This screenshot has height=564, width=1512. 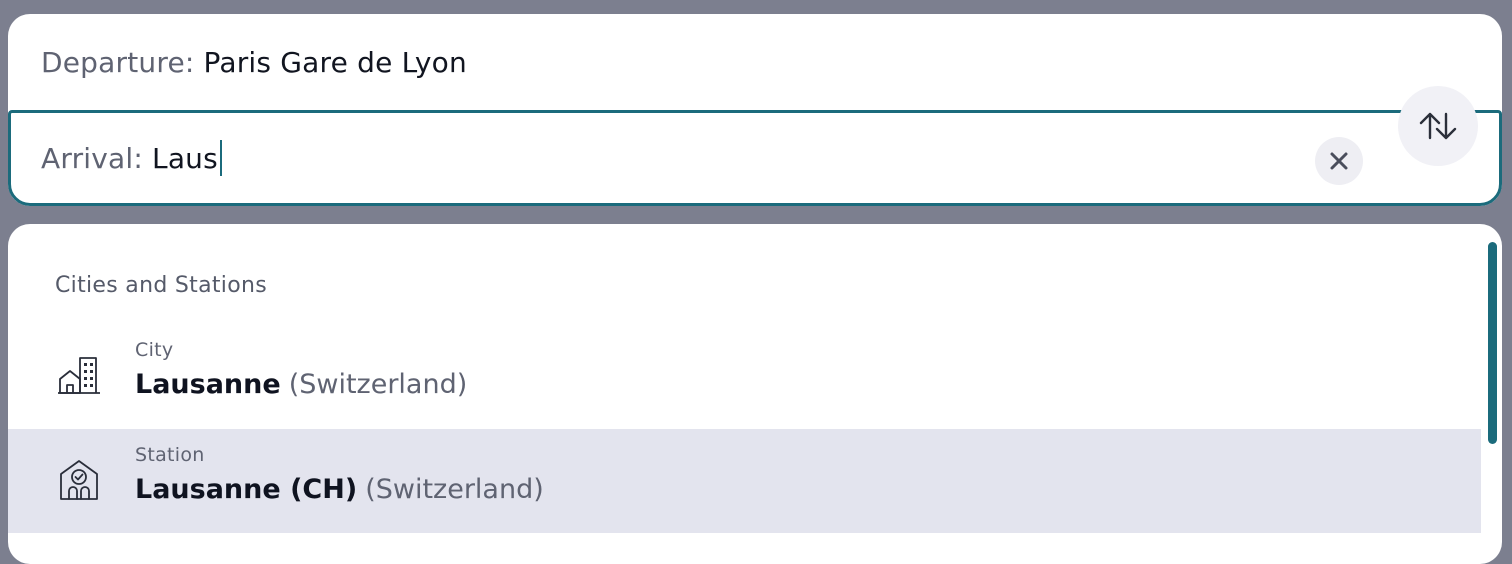 I want to click on suggestion-type: Station, so click(x=170, y=455).